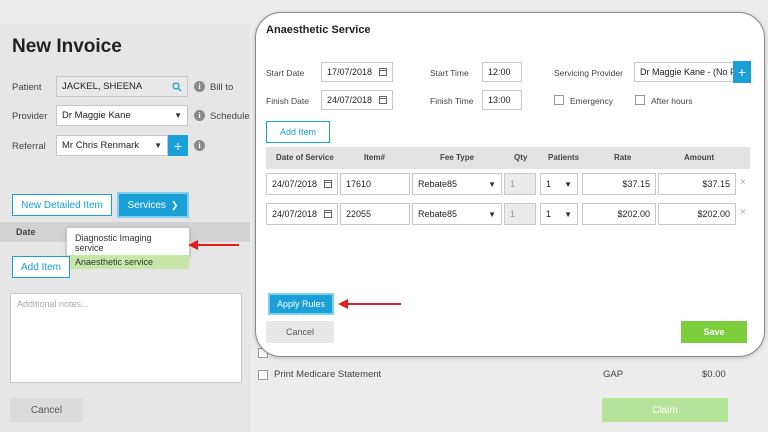  I want to click on row2-date-field: 24/07/2018, so click(302, 214).